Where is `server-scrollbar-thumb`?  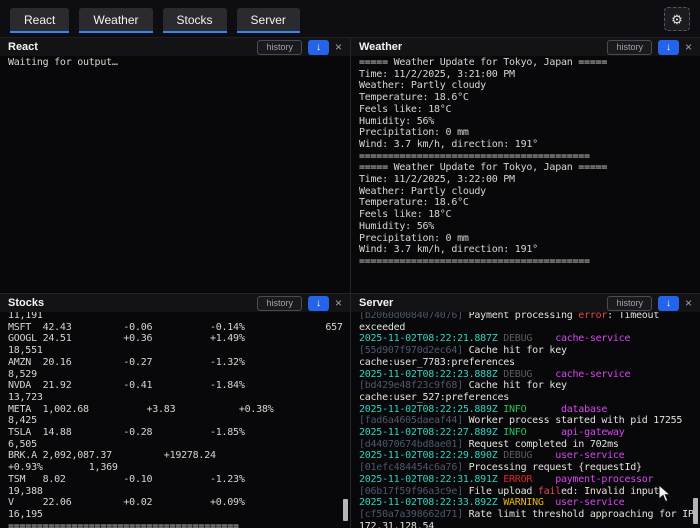 server-scrollbar-thumb is located at coordinates (695, 511).